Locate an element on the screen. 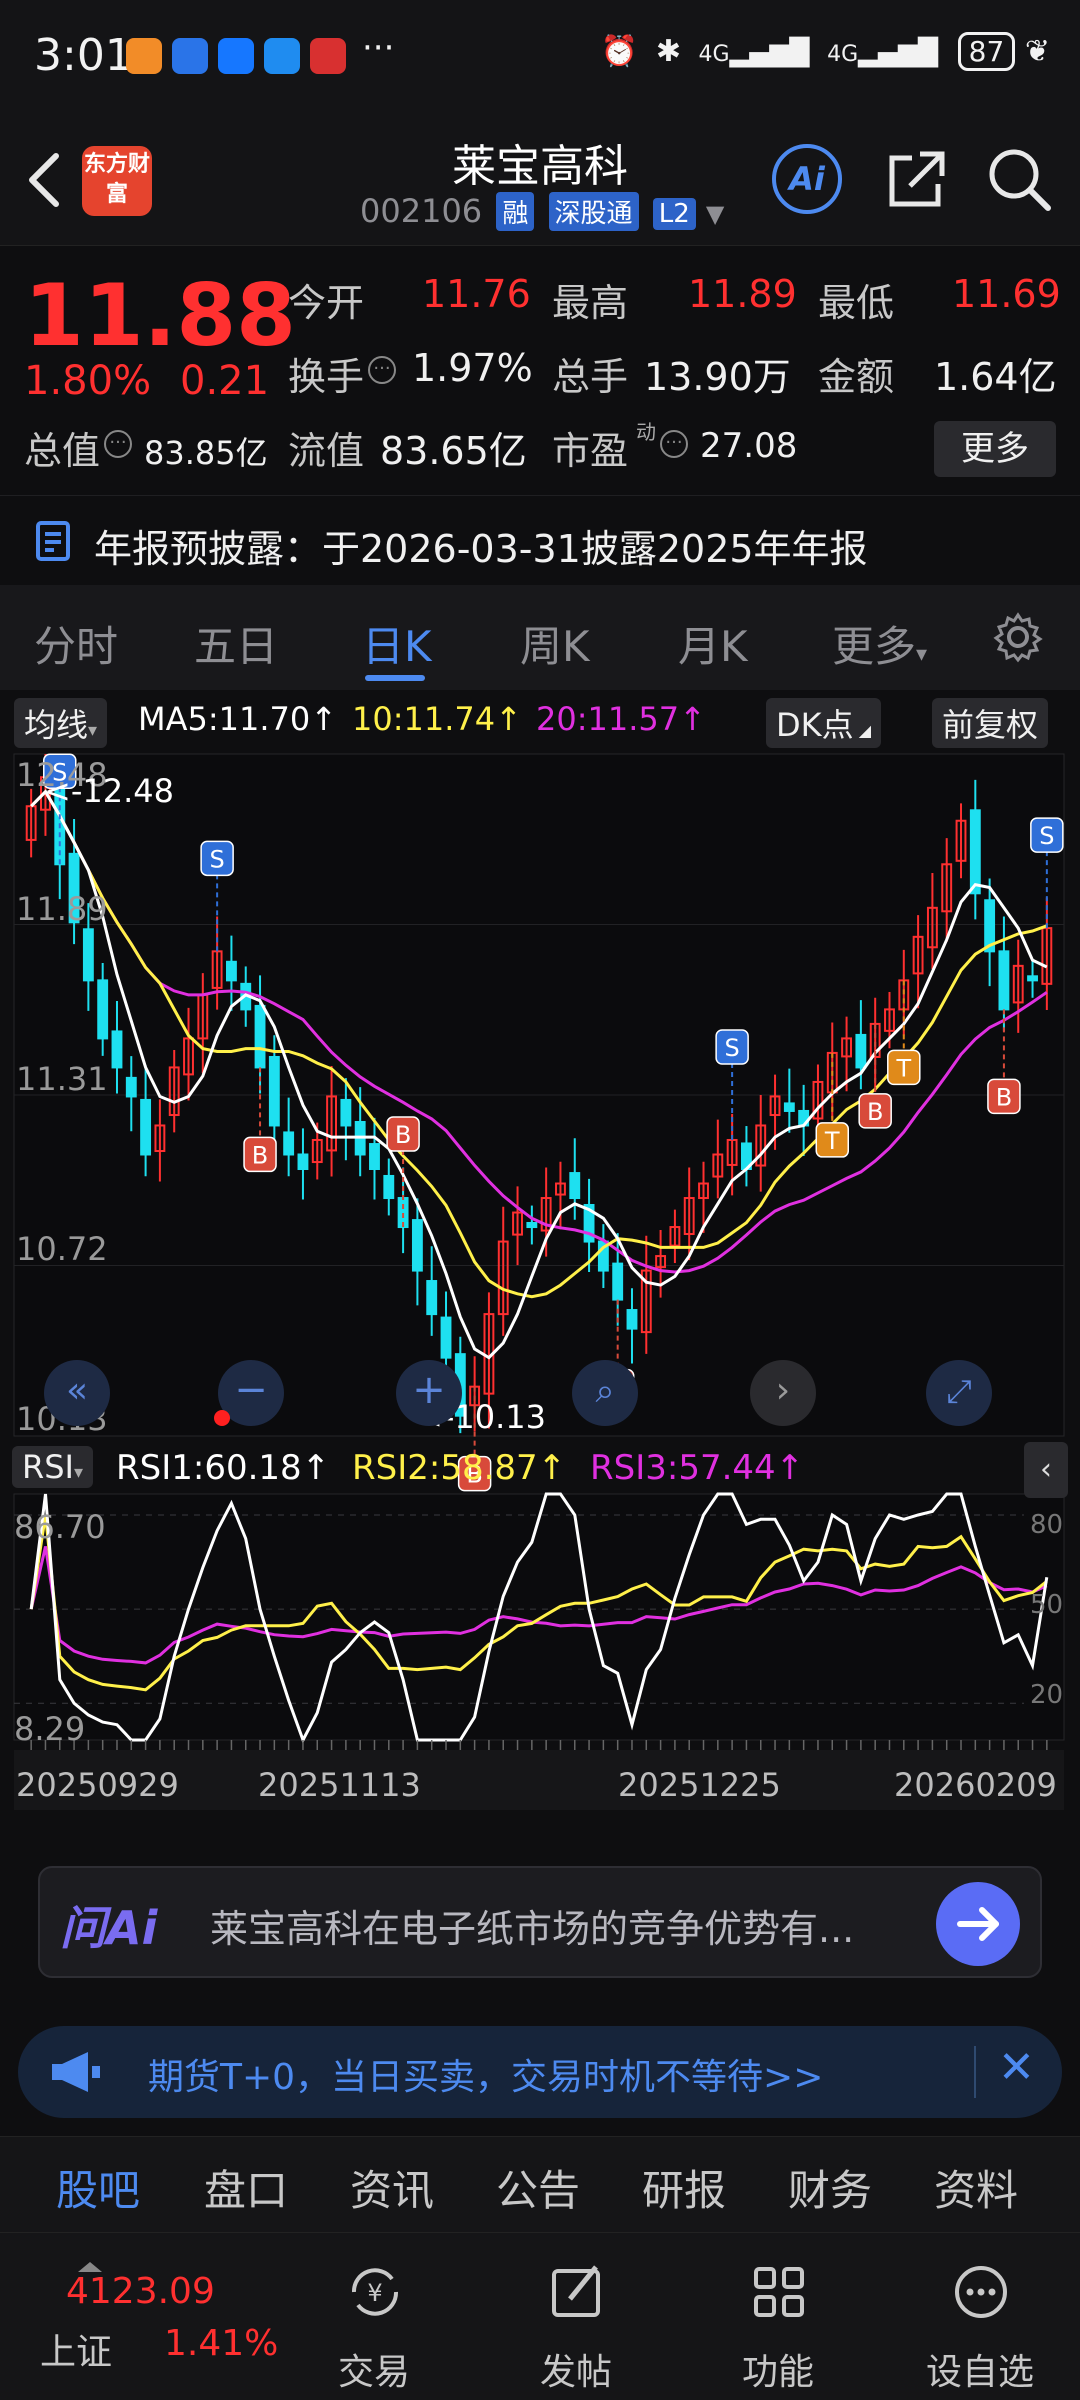 The height and width of the screenshot is (2400, 1080). caret-down-icon: ▾ is located at coordinates (93, 730).